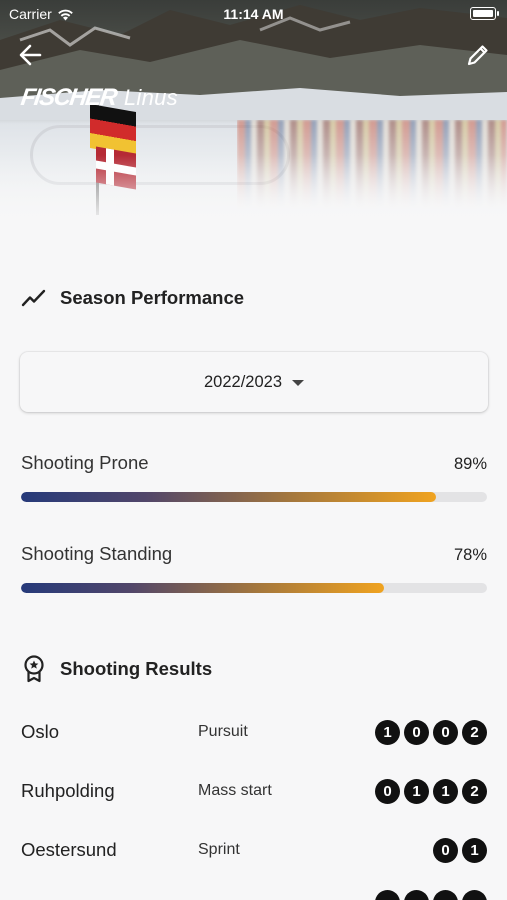  Describe the element at coordinates (150, 97) in the screenshot. I see `athlete-first-name: Linus` at that location.